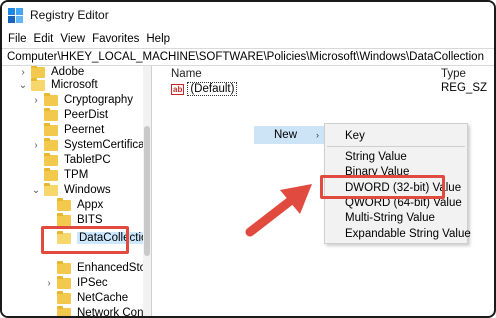 Image resolution: width=496 pixels, height=318 pixels. What do you see at coordinates (212, 89) in the screenshot?
I see `value-name: (Default)` at bounding box center [212, 89].